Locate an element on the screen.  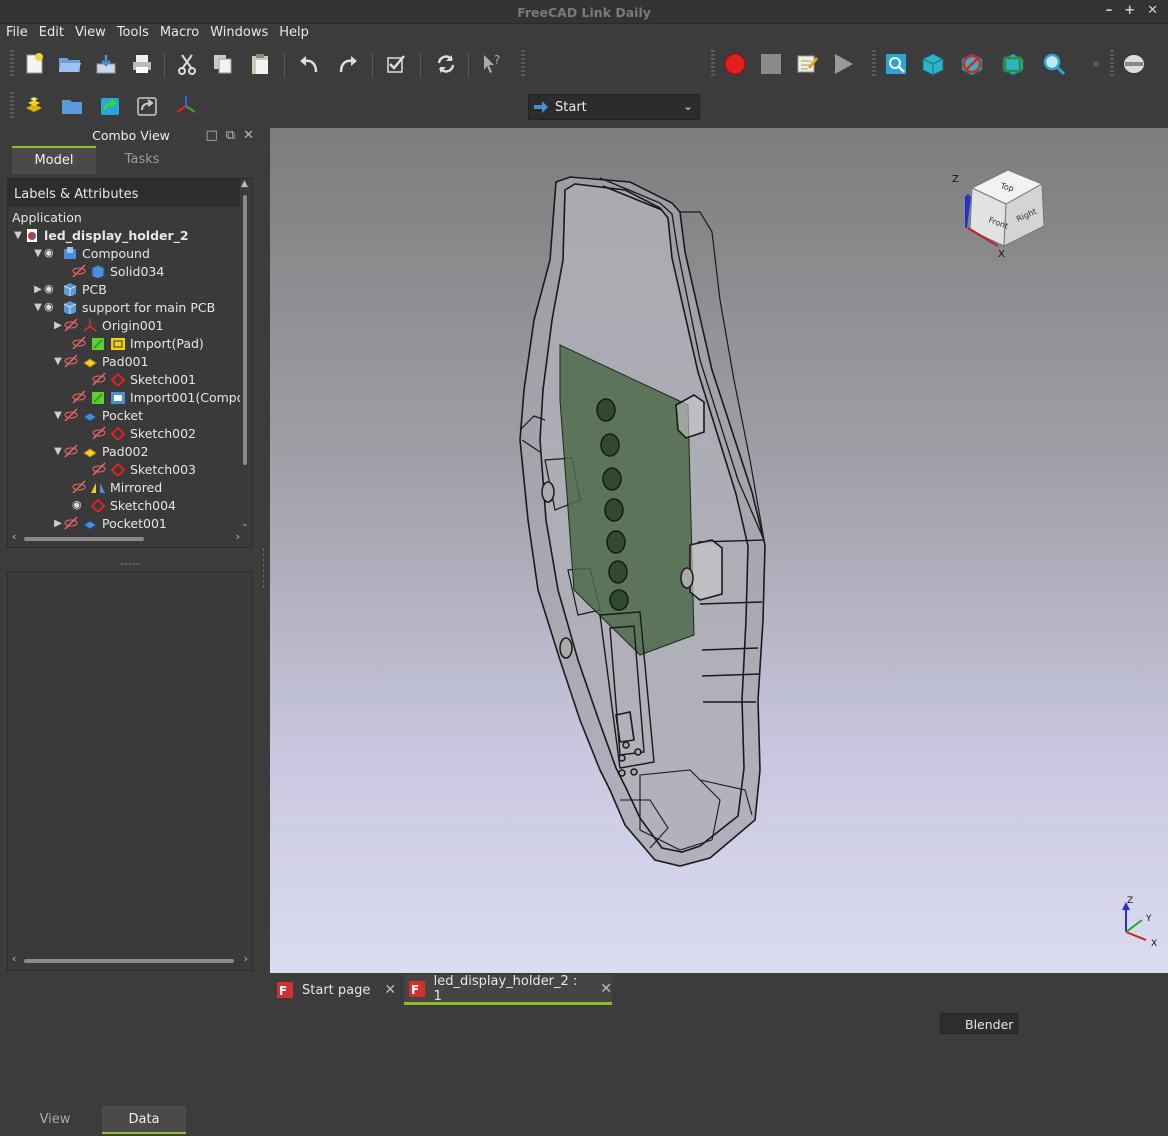
tree-item-sketch001: Sketch001 is located at coordinates (144, 379).